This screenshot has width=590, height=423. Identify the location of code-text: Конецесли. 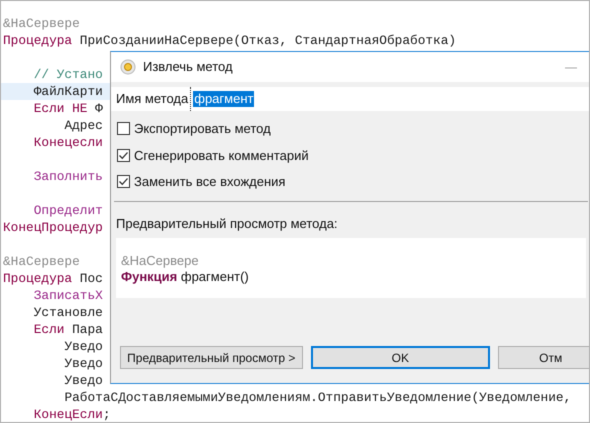
(68, 142).